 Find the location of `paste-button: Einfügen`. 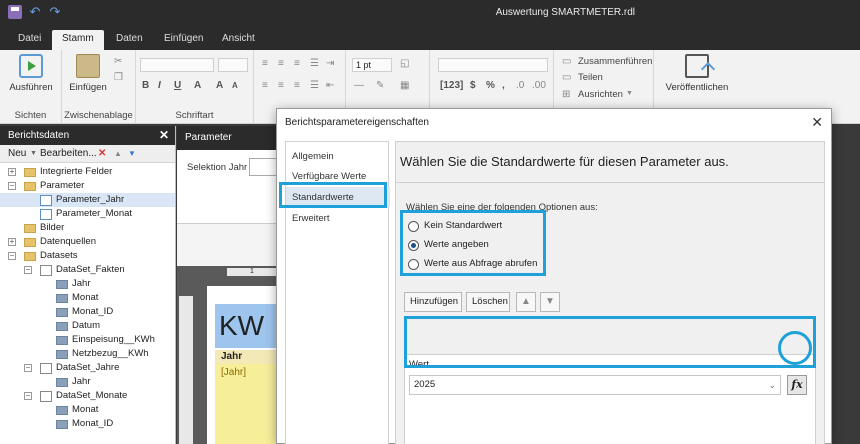

paste-button: Einfügen is located at coordinates (88, 73).